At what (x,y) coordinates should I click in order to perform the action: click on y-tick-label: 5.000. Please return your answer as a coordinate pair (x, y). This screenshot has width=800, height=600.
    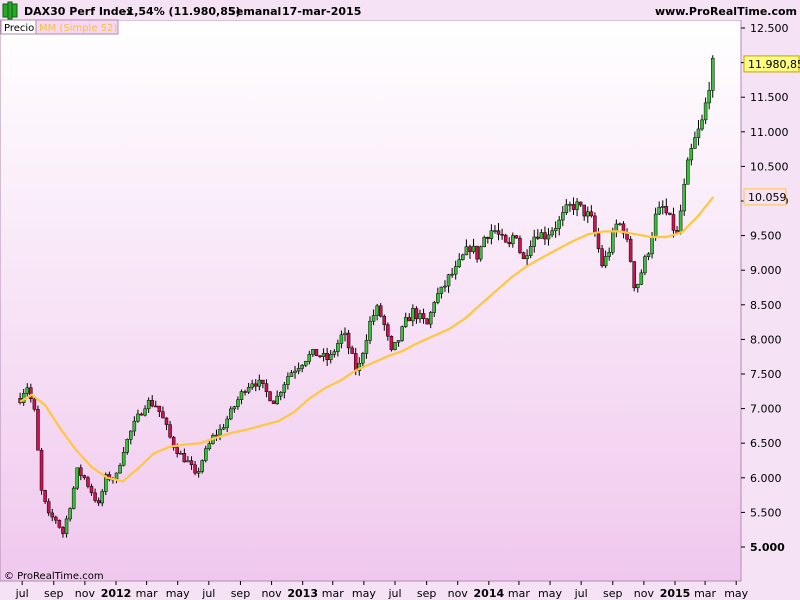
    Looking at the image, I should click on (767, 547).